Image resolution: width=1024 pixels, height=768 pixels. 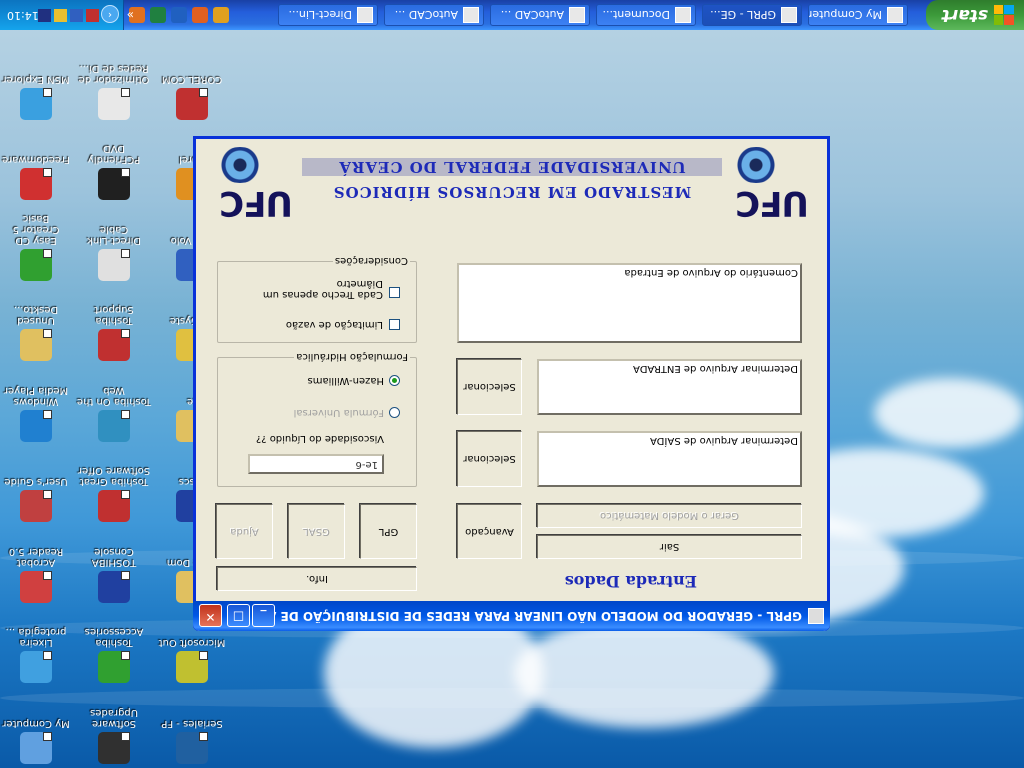 What do you see at coordinates (37, 97) in the screenshot?
I see `desktop-icon: MSN Explorer` at bounding box center [37, 97].